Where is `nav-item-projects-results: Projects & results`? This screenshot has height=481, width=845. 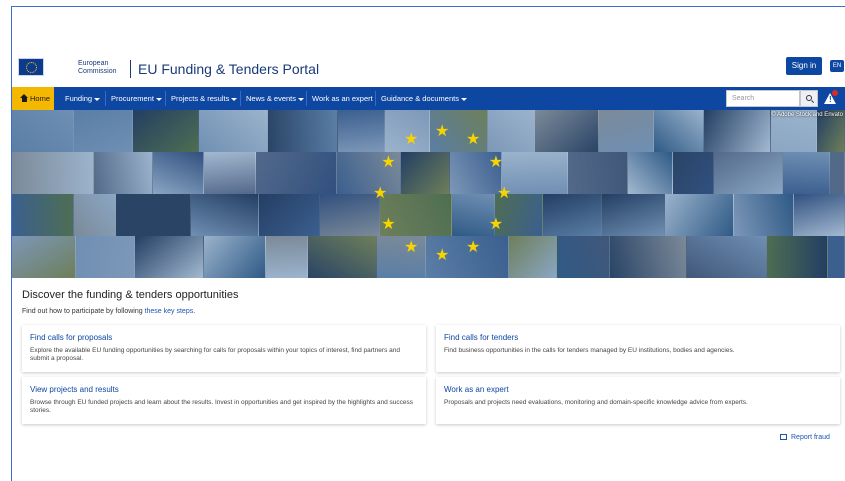 nav-item-projects-results: Projects & results is located at coordinates (204, 98).